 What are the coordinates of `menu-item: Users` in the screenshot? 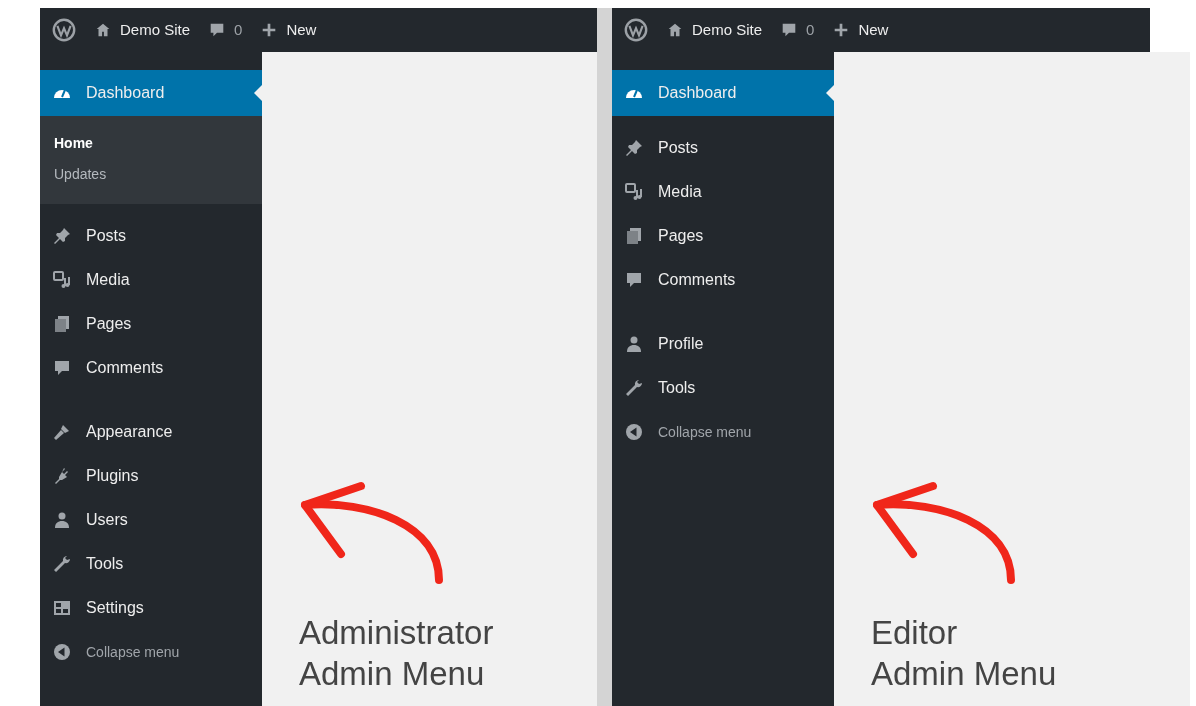 It's located at (151, 520).